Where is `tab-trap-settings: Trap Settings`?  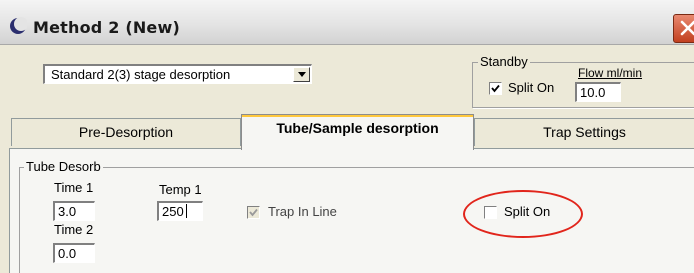 tab-trap-settings: Trap Settings is located at coordinates (584, 132).